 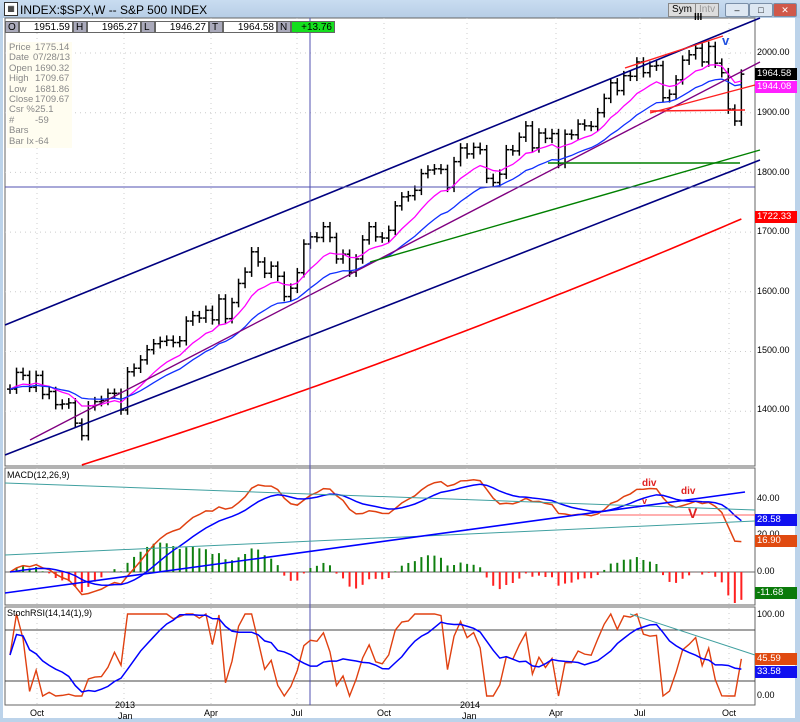 I want to click on stoch-signal-badge: 33.58, so click(x=776, y=672).